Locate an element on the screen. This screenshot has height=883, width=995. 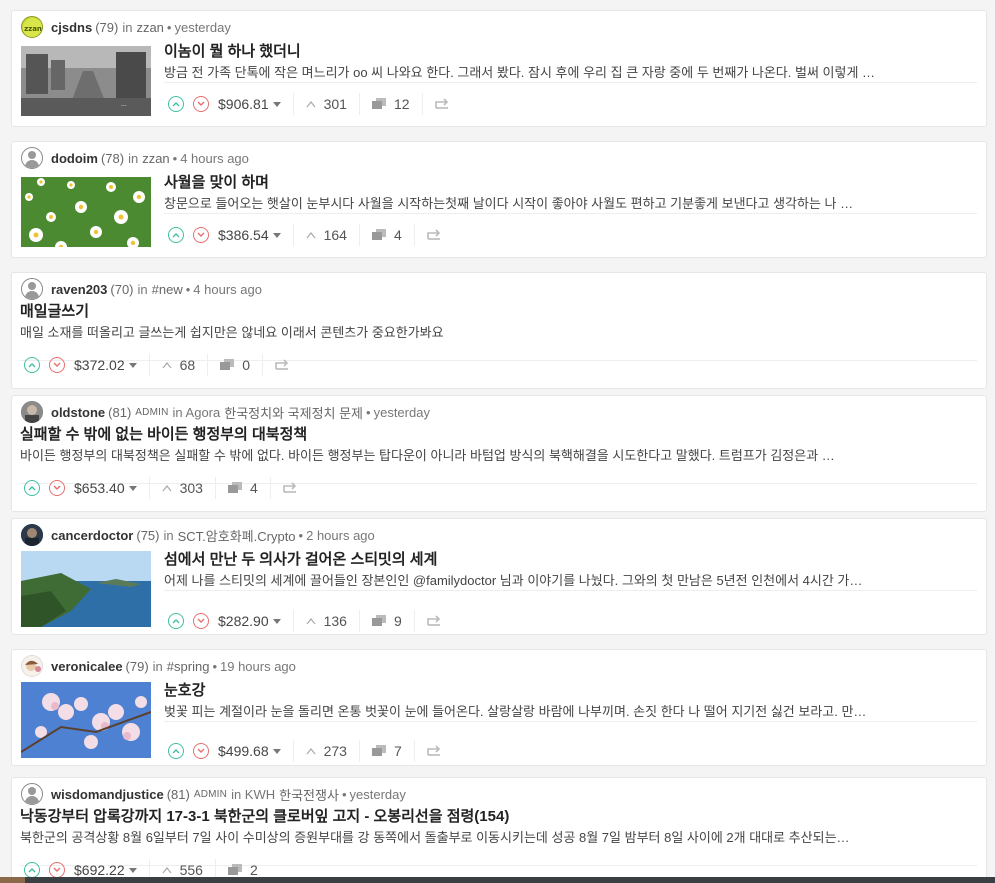
comment-count: 9 is located at coordinates (386, 621).